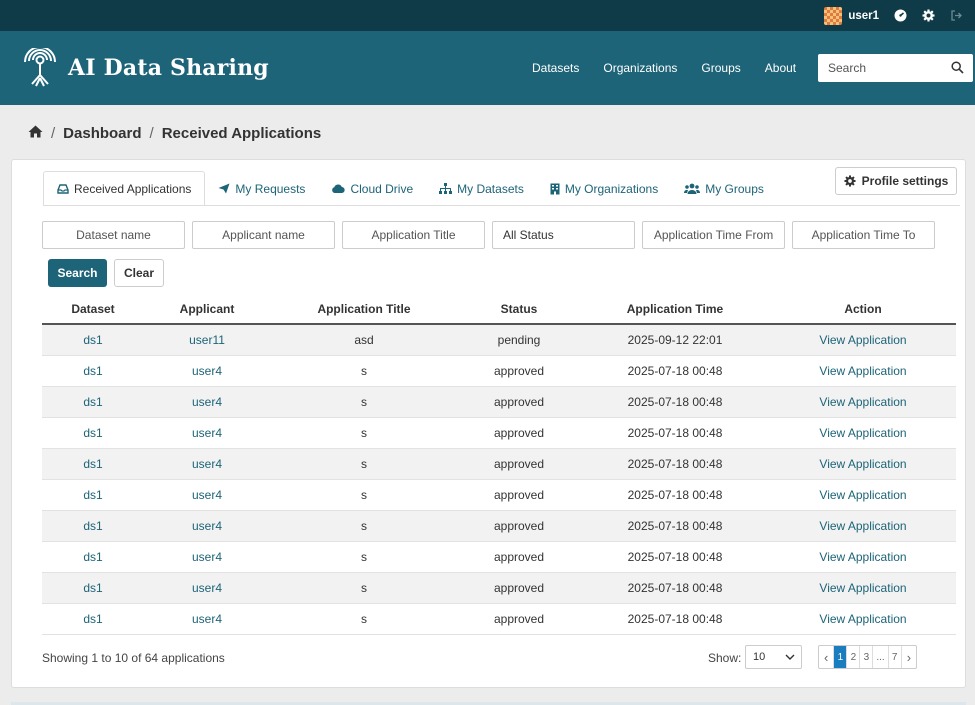  What do you see at coordinates (113, 235) in the screenshot?
I see `dataset-name-field: Dataset name` at bounding box center [113, 235].